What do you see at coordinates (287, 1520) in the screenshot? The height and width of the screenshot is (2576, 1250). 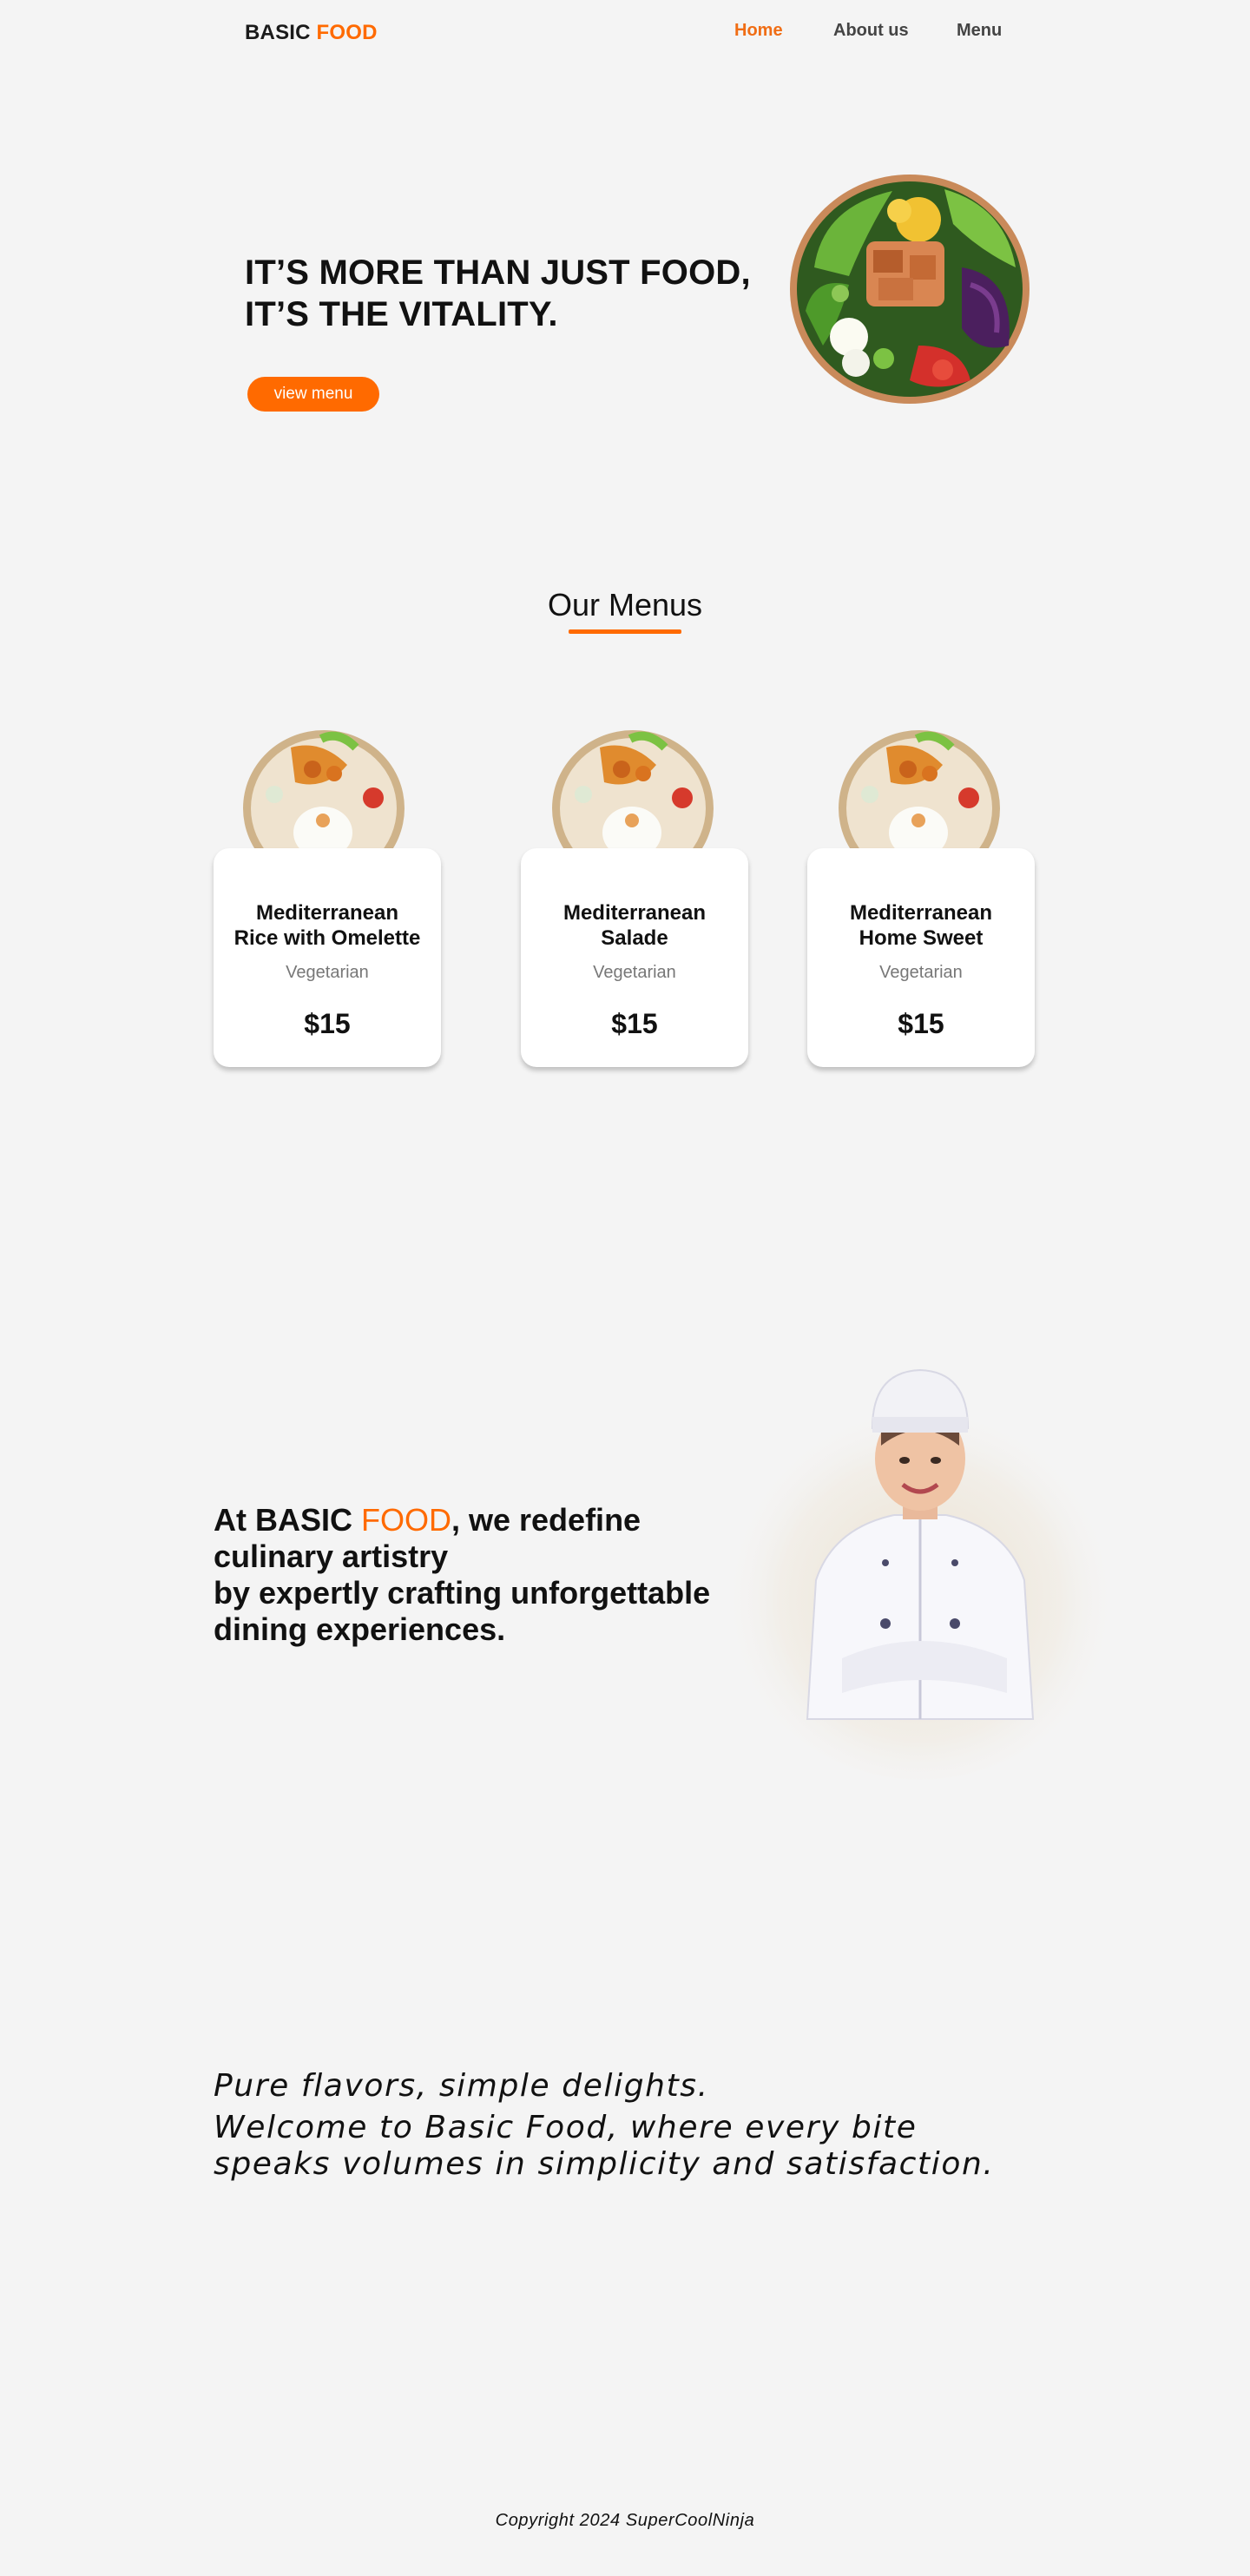 I see `about-text-part1: At BASIC` at bounding box center [287, 1520].